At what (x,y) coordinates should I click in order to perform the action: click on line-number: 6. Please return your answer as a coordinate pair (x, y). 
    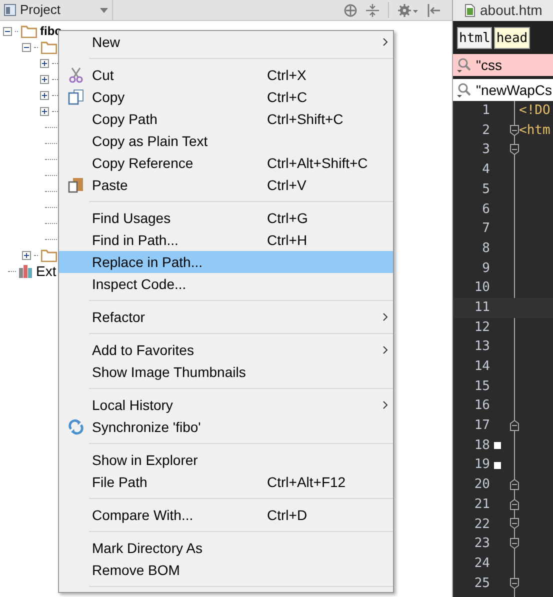
    Looking at the image, I should click on (485, 209).